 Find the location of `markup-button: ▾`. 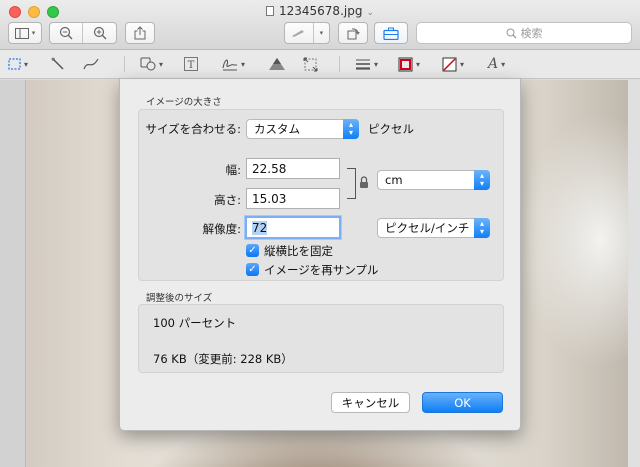

markup-button: ▾ is located at coordinates (307, 33).